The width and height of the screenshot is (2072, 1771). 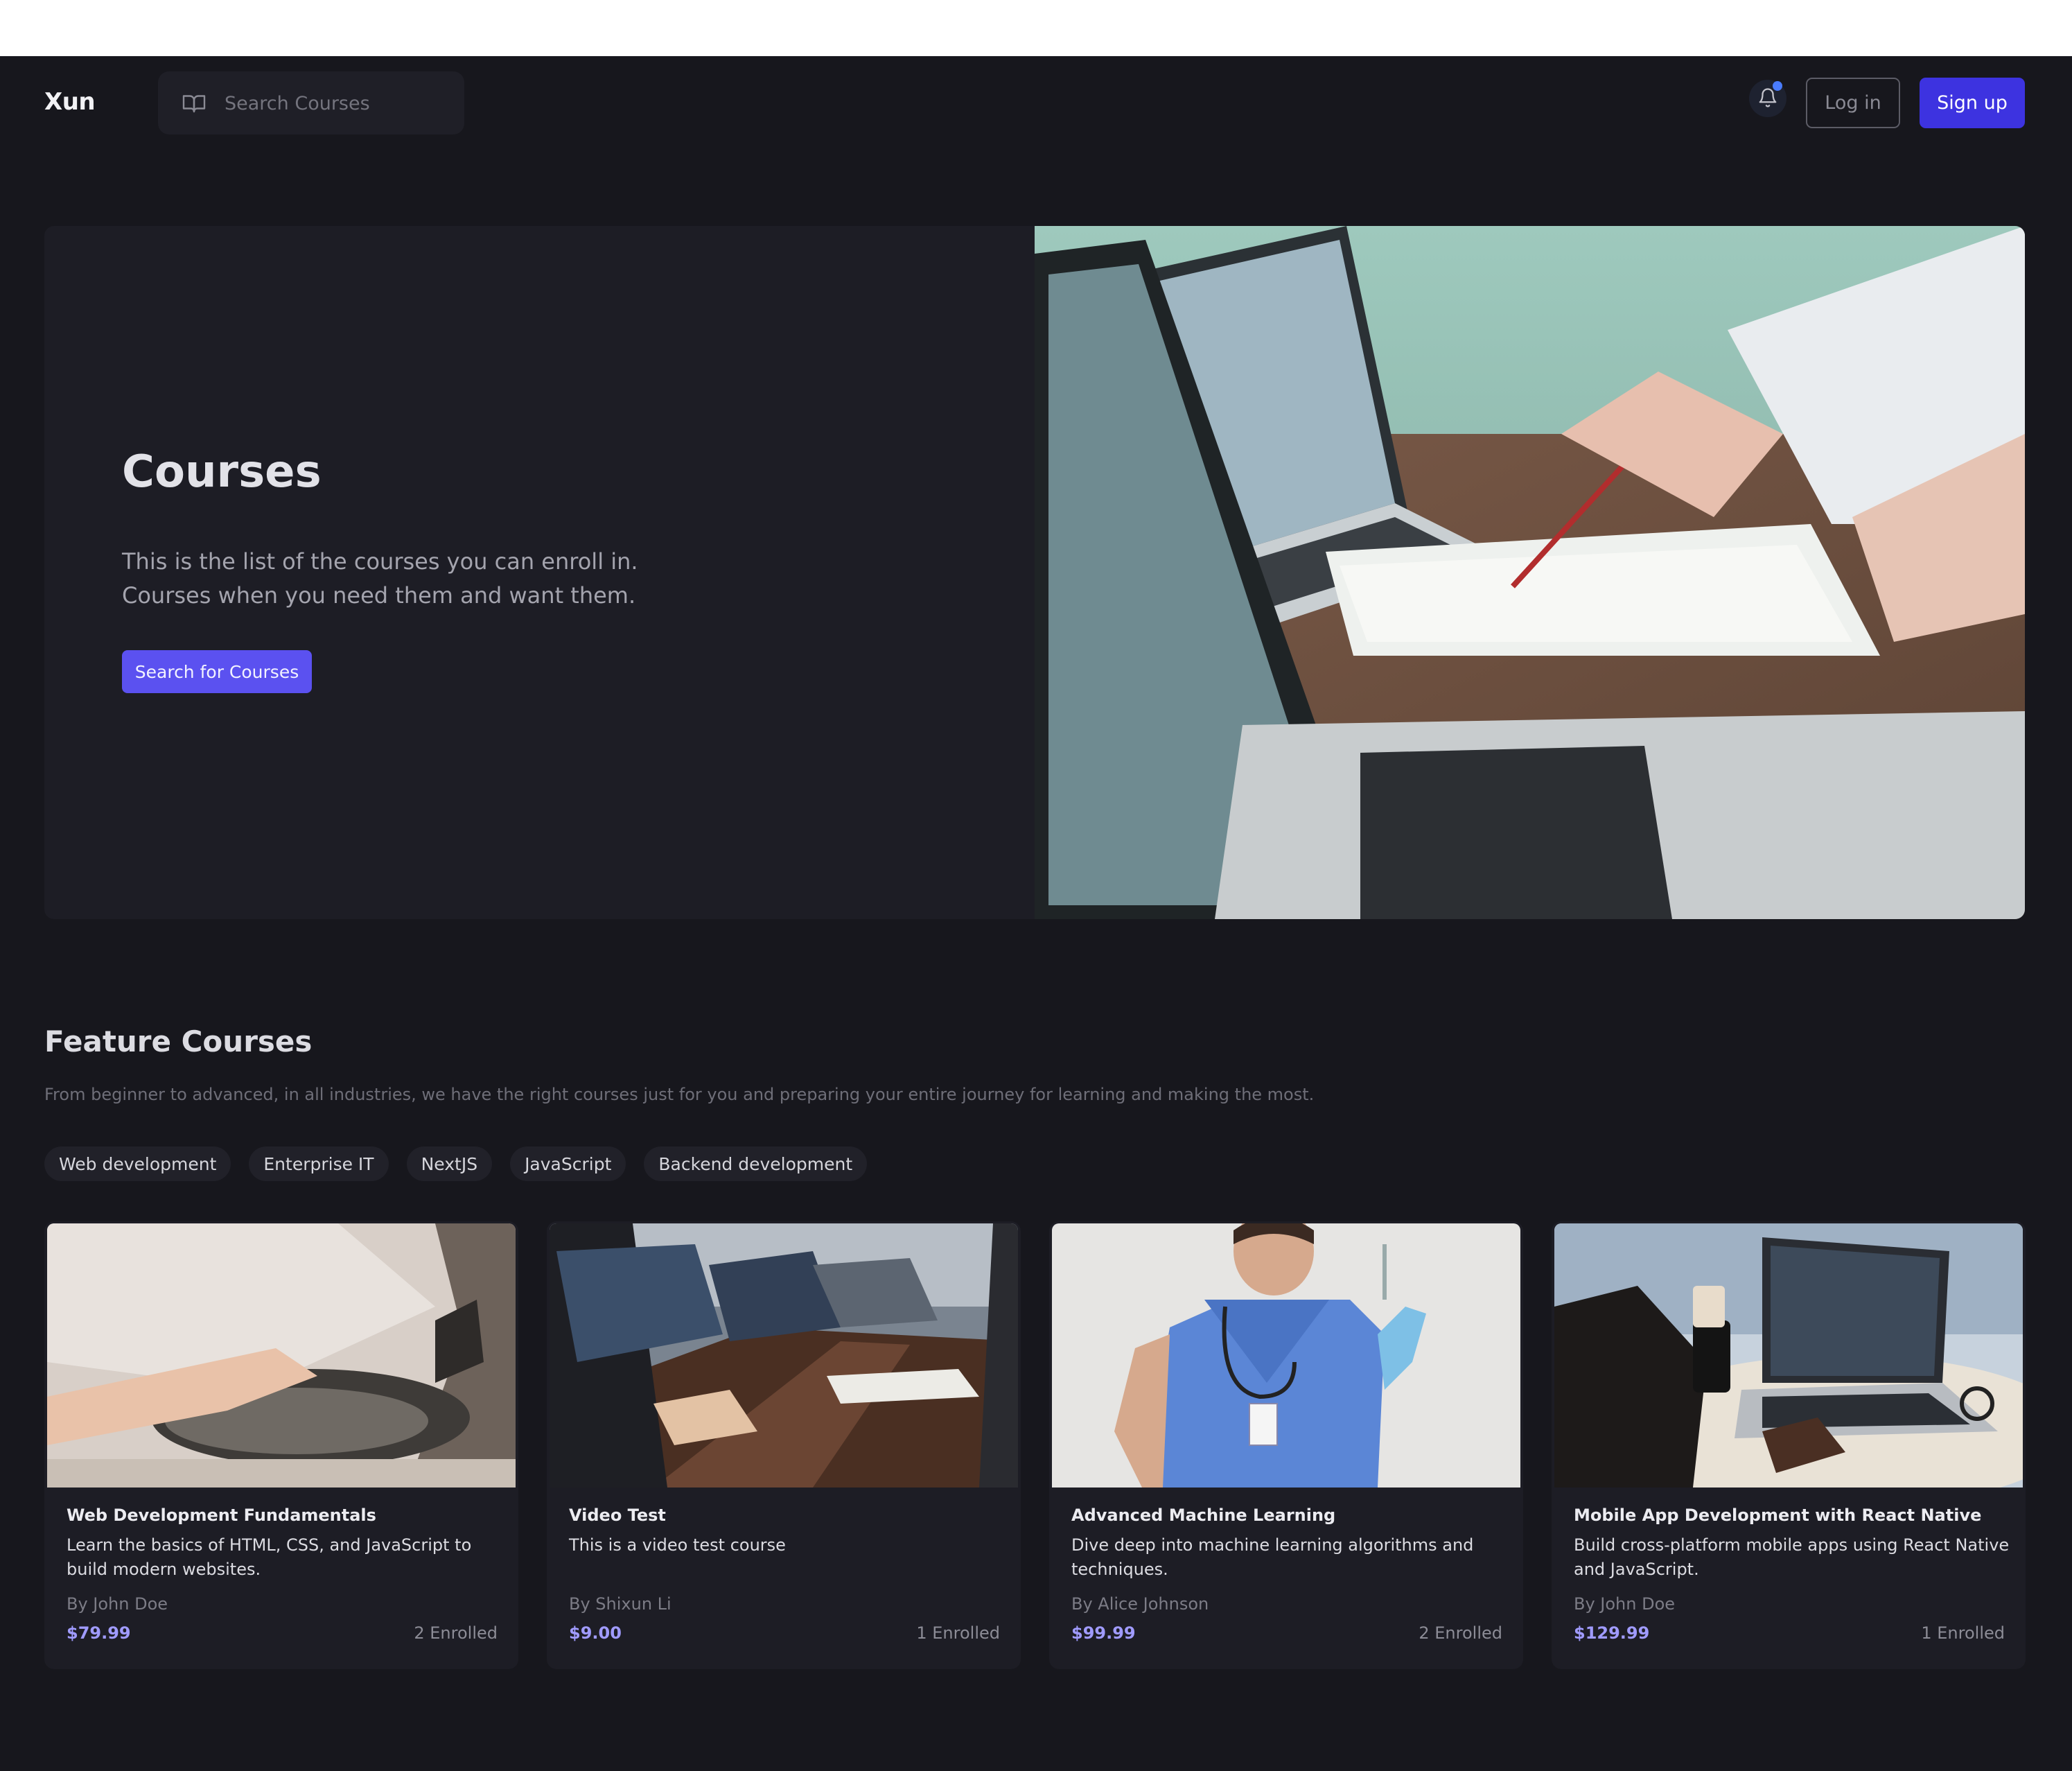 I want to click on course-title: Video Test, so click(x=617, y=1515).